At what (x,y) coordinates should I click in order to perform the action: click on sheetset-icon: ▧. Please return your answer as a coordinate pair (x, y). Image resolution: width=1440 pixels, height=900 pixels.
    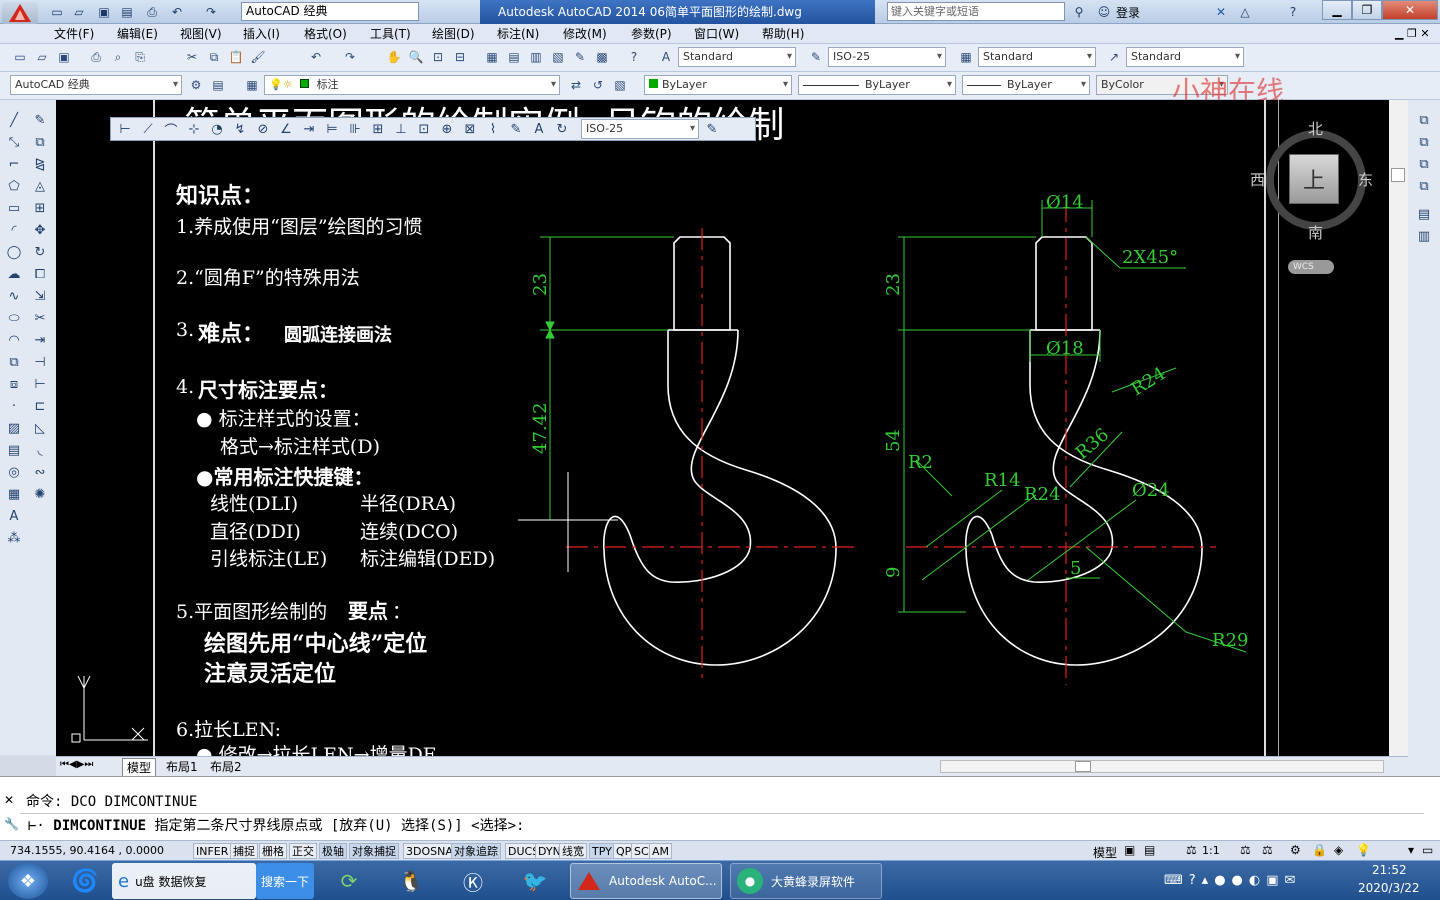
    Looking at the image, I should click on (558, 57).